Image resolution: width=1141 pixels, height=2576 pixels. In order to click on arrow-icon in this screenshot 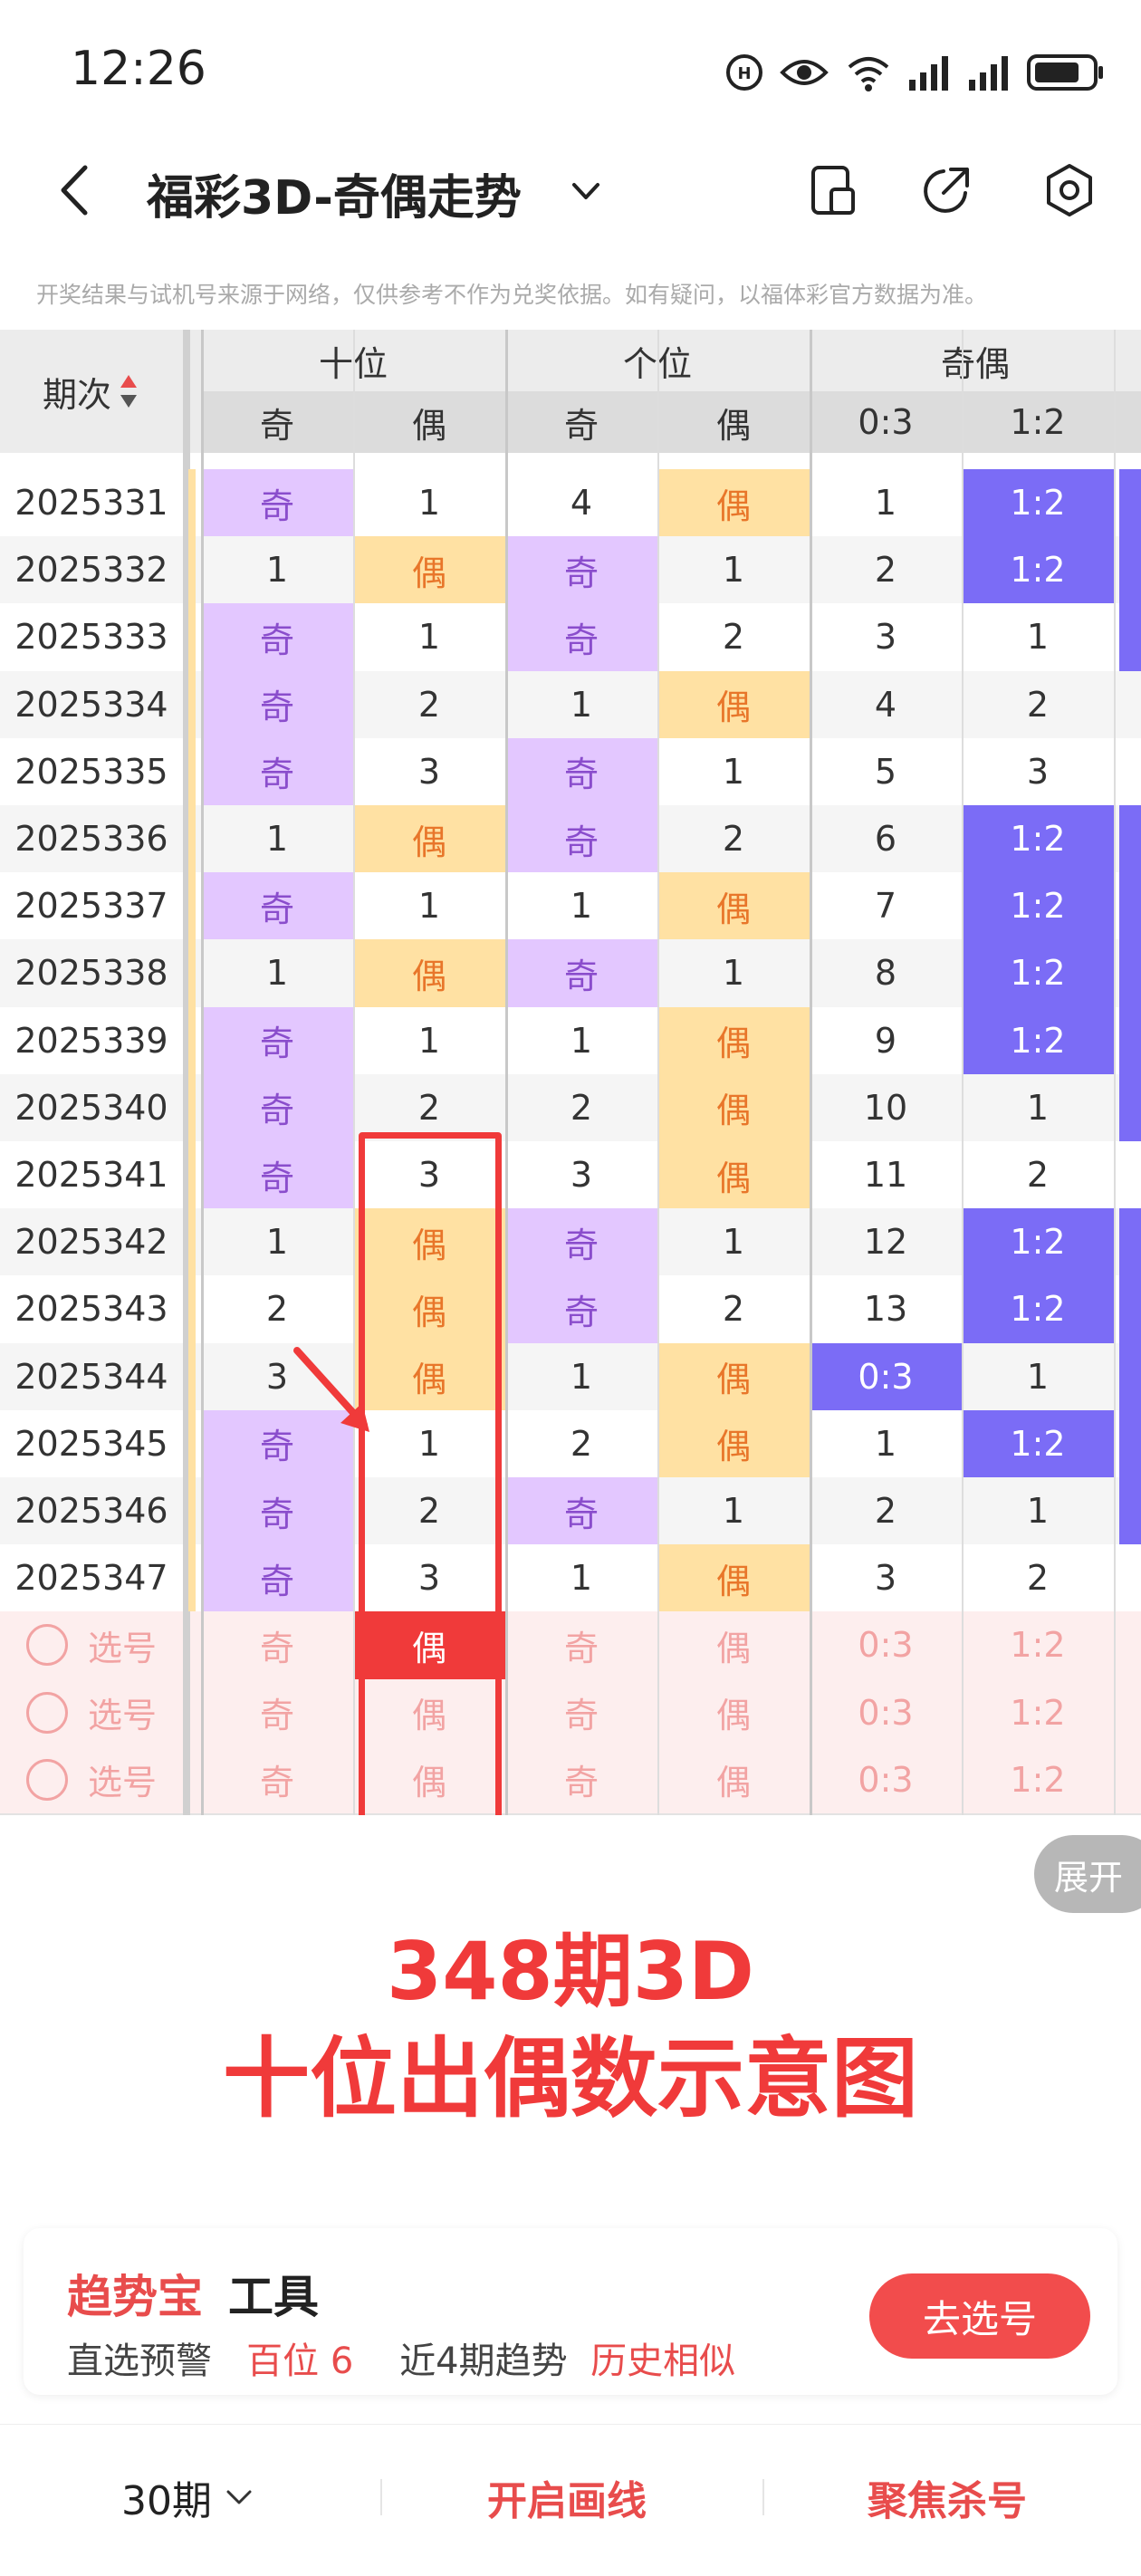, I will do `click(331, 1389)`.